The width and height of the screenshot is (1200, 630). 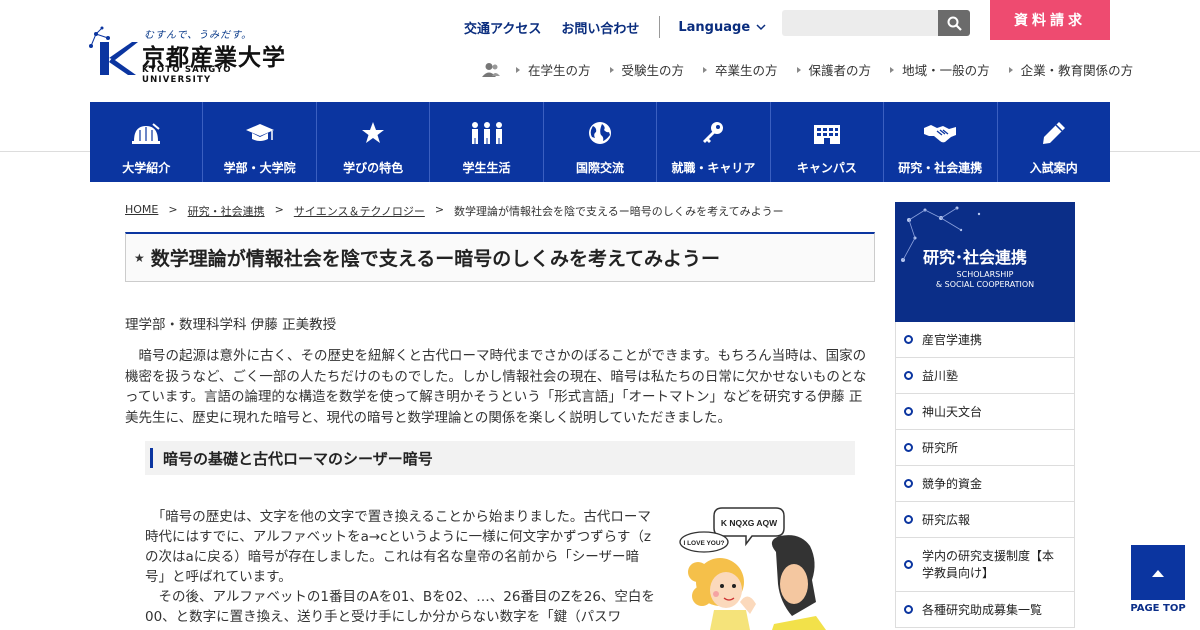 What do you see at coordinates (373, 132) in the screenshot?
I see `star-icon` at bounding box center [373, 132].